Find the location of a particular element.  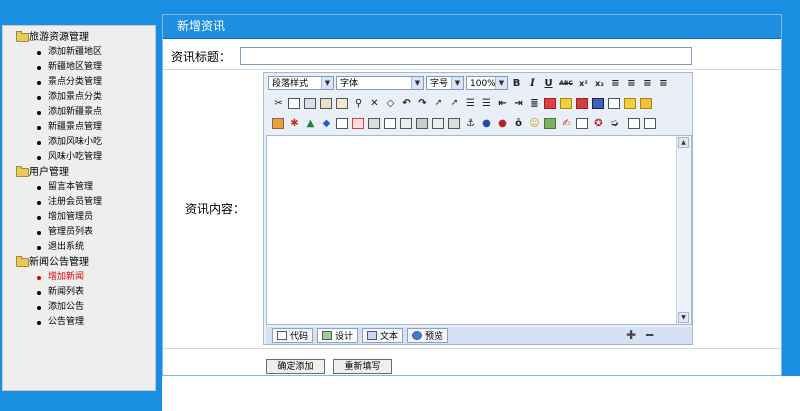

scroll-up-icon: ▲ is located at coordinates (683, 142).